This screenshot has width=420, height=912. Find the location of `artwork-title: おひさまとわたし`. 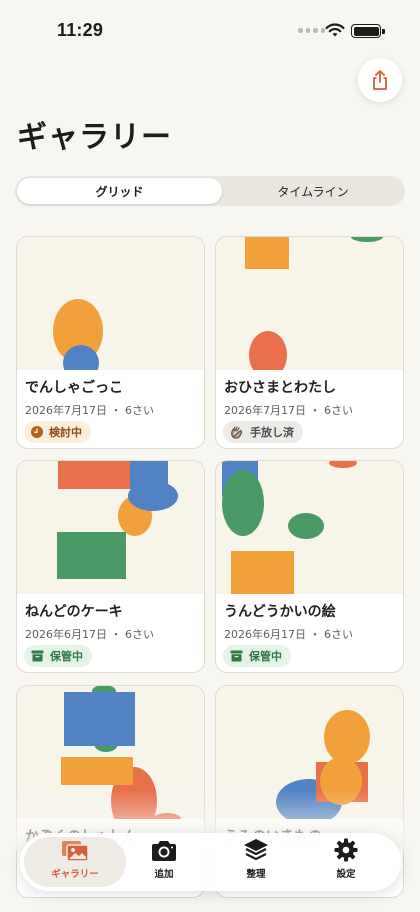

artwork-title: おひさまとわたし is located at coordinates (280, 388).